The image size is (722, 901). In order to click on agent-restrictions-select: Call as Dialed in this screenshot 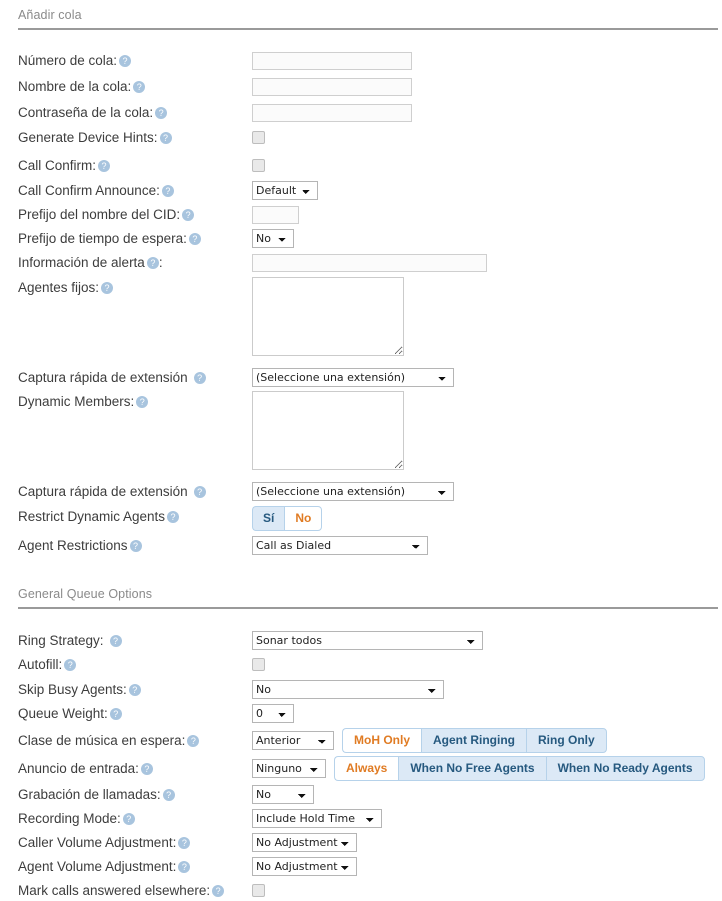, I will do `click(340, 545)`.